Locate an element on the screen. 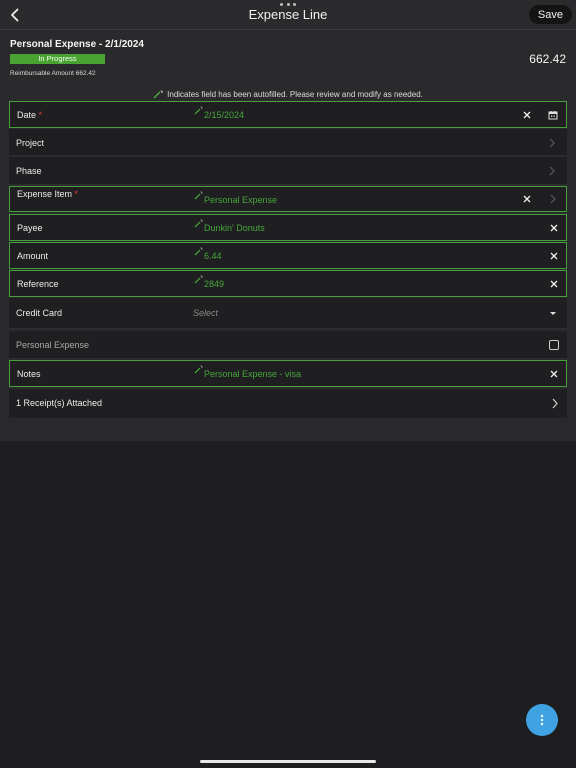 The image size is (576, 768). expense-item-chevron is located at coordinates (553, 199).